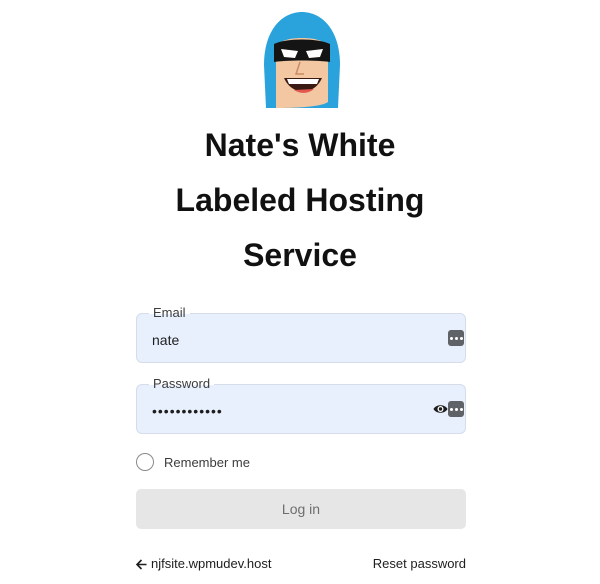 This screenshot has width=600, height=584. What do you see at coordinates (141, 564) in the screenshot?
I see `arrow-left-icon` at bounding box center [141, 564].